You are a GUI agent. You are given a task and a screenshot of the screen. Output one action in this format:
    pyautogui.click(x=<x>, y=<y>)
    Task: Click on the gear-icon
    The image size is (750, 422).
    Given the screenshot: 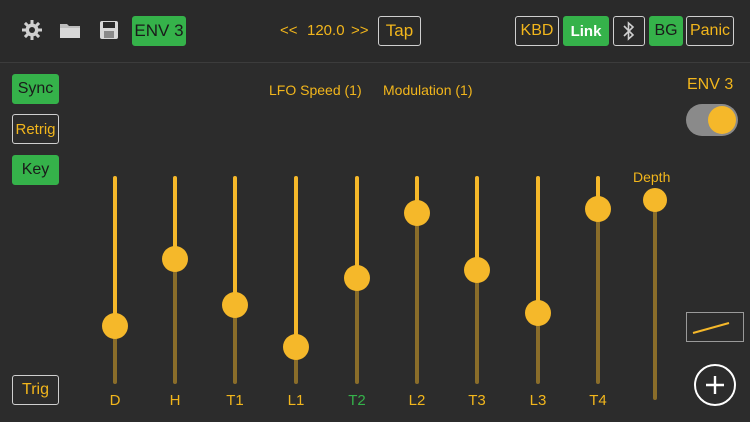 What is the action you would take?
    pyautogui.click(x=32, y=30)
    